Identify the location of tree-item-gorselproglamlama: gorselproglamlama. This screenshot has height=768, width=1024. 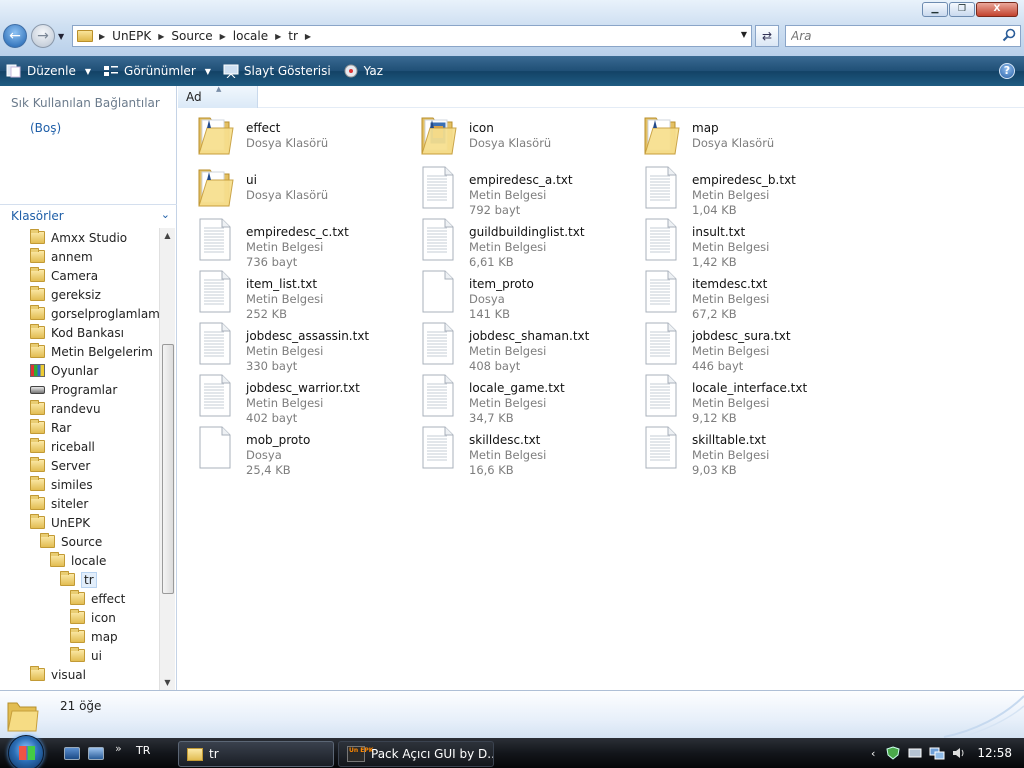
(95, 313).